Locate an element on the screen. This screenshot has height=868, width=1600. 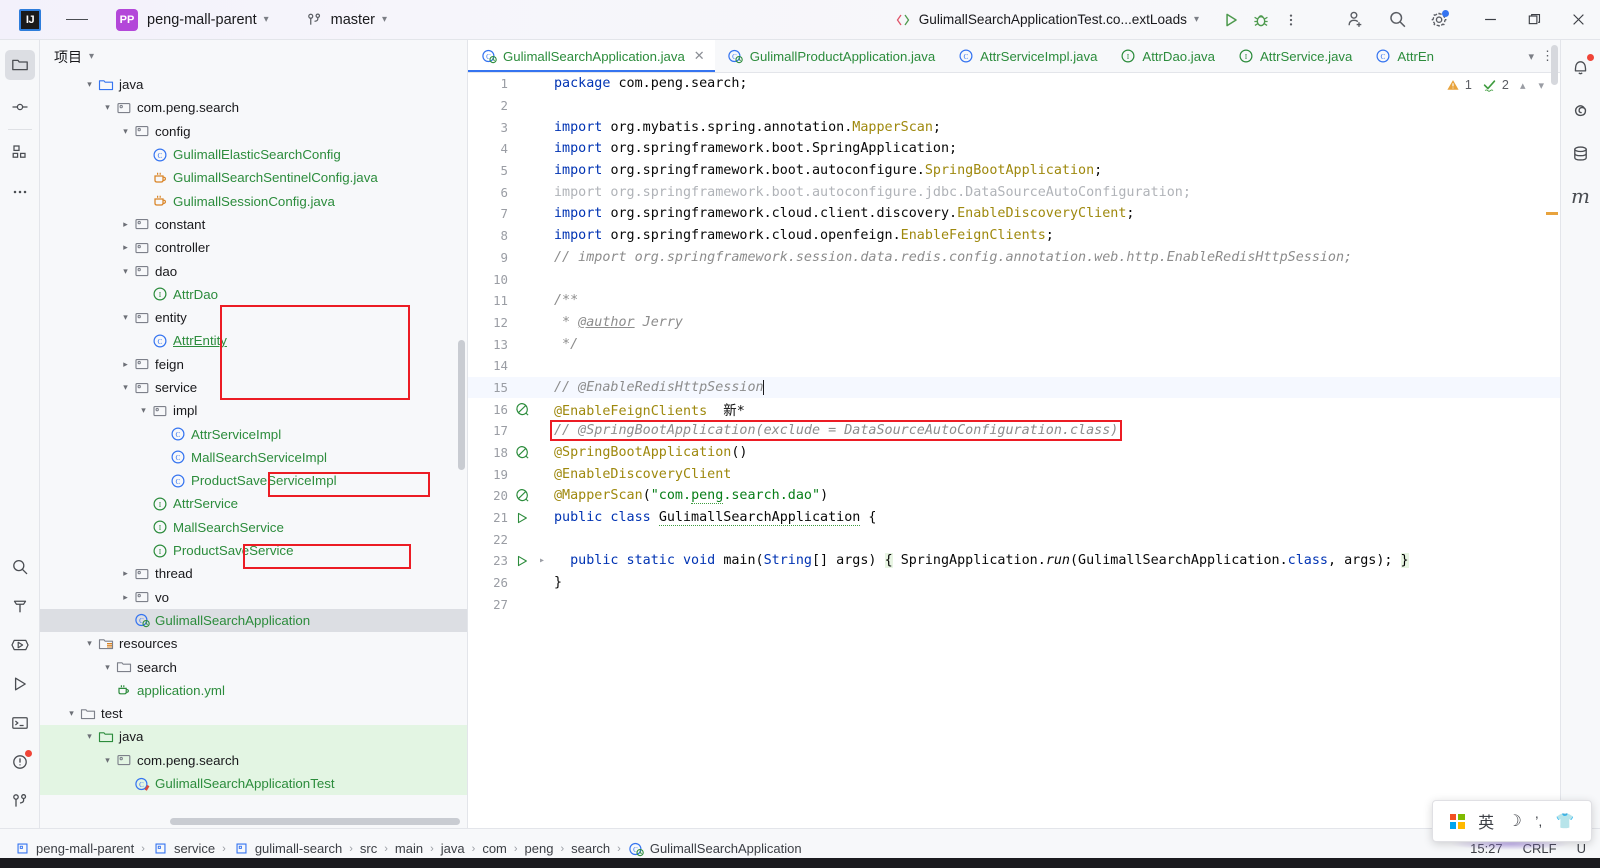
project-panel-header: 项目 ▾ is located at coordinates (253, 56).